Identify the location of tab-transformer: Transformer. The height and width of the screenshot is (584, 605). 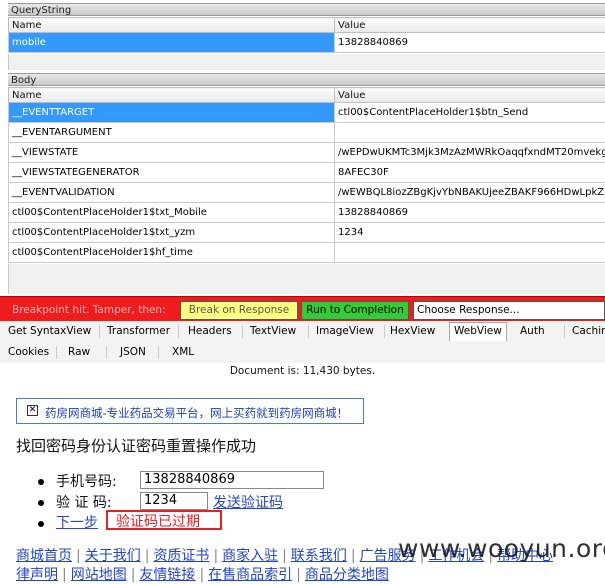
(138, 331).